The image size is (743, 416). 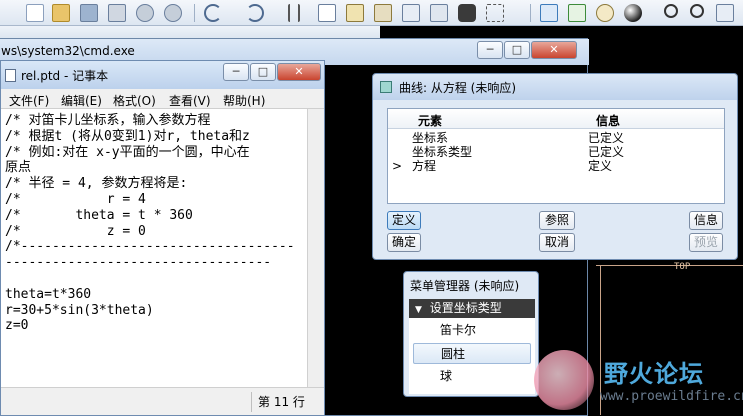 I want to click on info-button: 信息, so click(x=706, y=220).